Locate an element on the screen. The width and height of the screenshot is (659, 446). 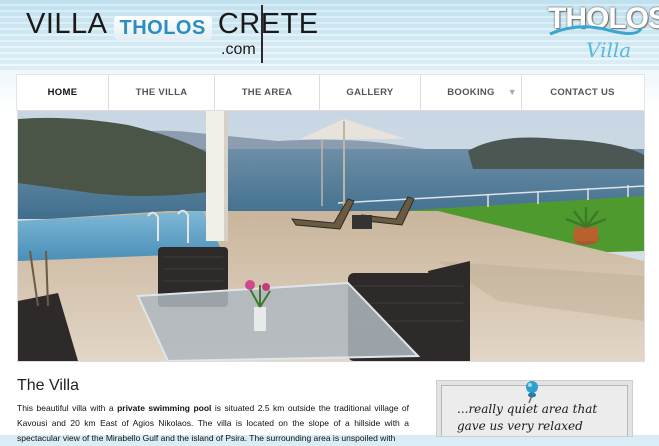
brand-subtitle: Villa is located at coordinates (609, 50).